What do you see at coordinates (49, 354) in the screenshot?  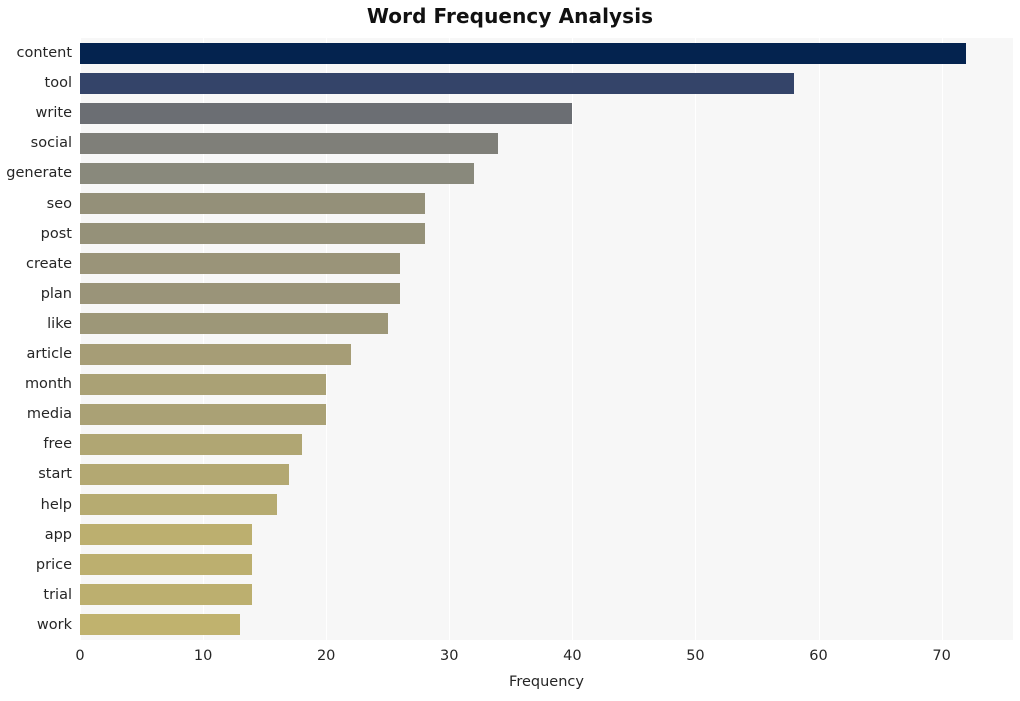 I see `y-tick-label-article: article` at bounding box center [49, 354].